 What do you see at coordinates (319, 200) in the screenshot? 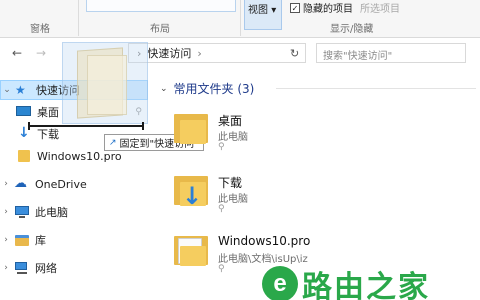
I see `list-item: ↓ 下载 此电脑 ⚲` at bounding box center [319, 200].